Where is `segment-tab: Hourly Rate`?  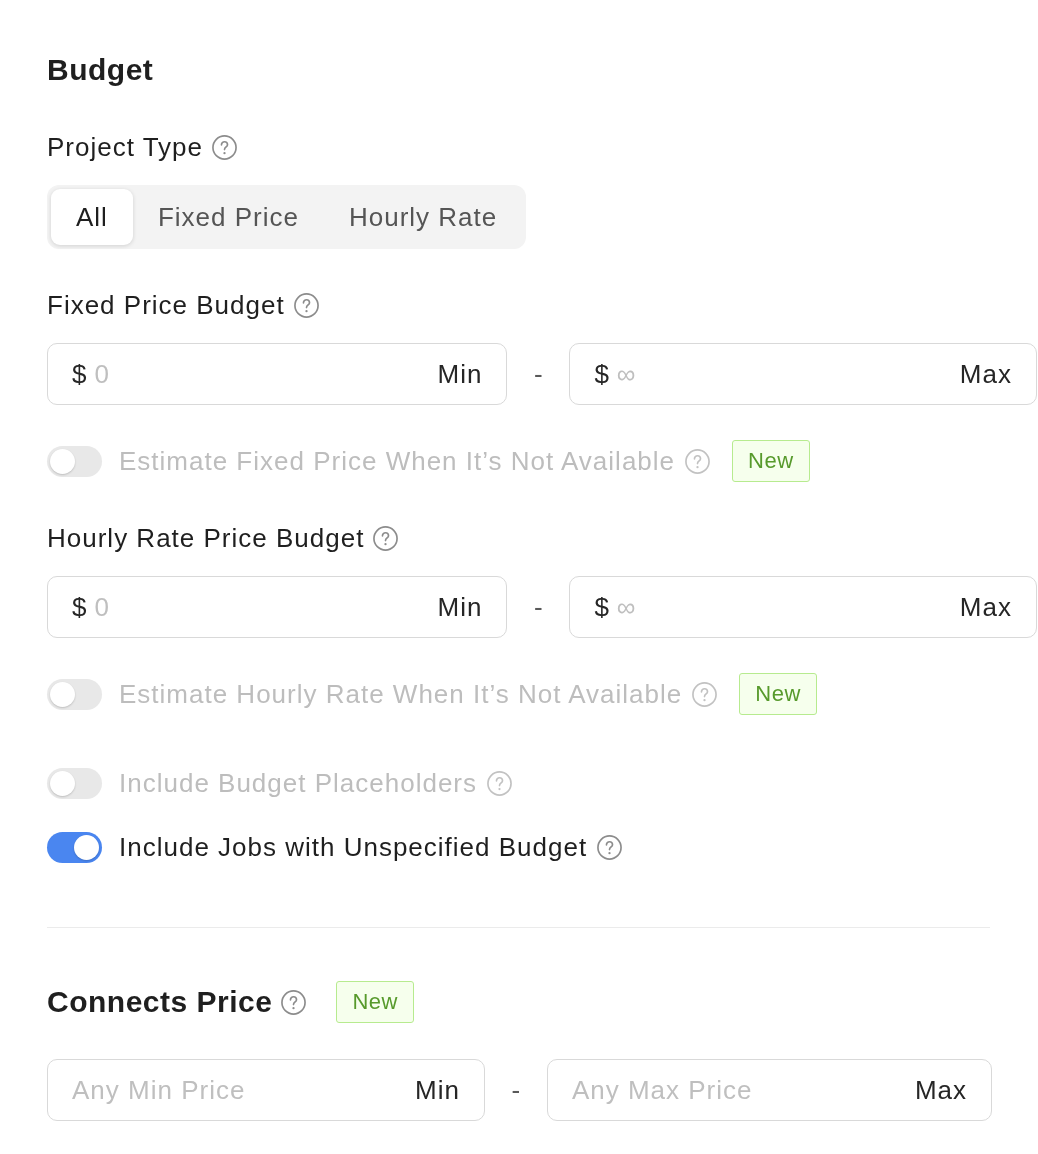 segment-tab: Hourly Rate is located at coordinates (423, 217).